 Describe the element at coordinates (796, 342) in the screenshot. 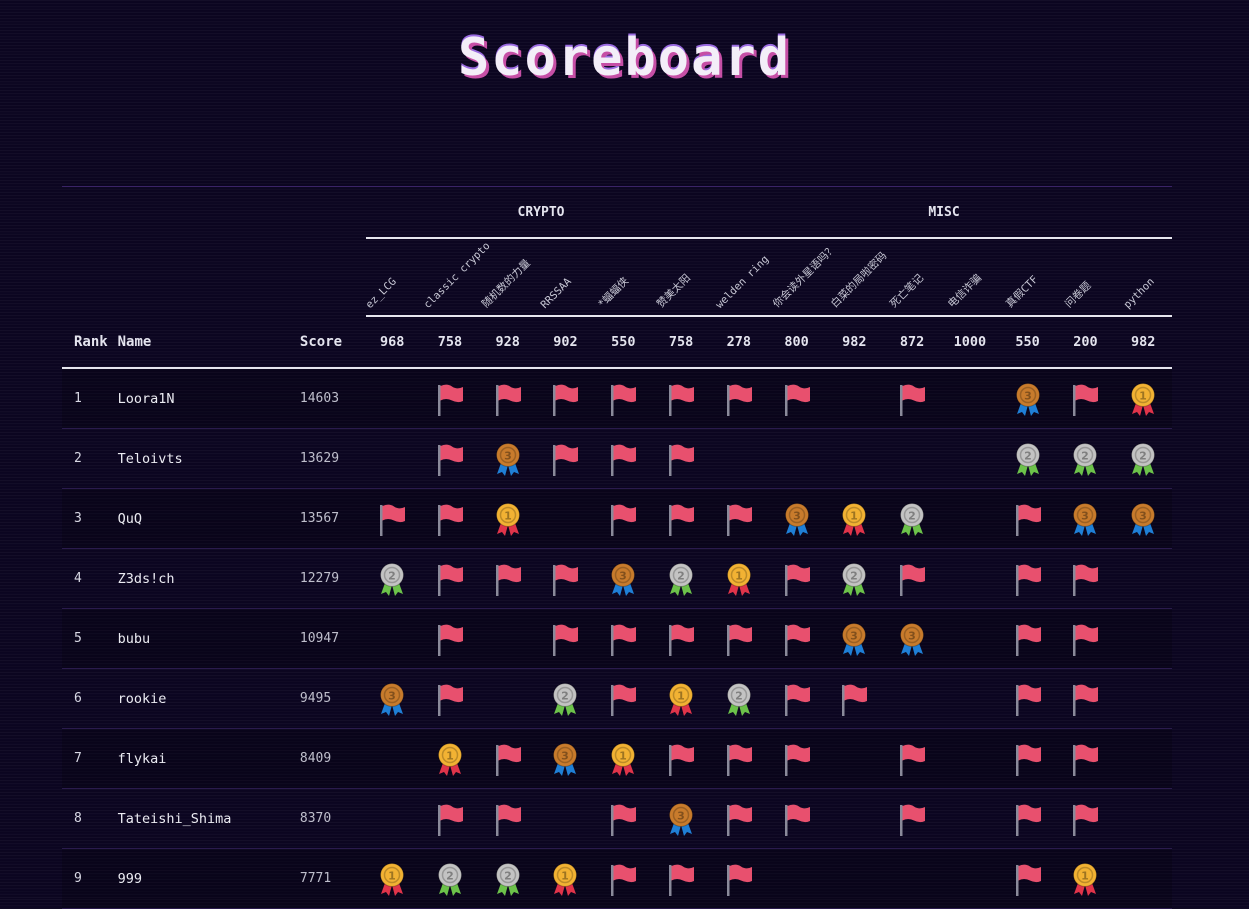

I see `challenge-points: 800` at that location.